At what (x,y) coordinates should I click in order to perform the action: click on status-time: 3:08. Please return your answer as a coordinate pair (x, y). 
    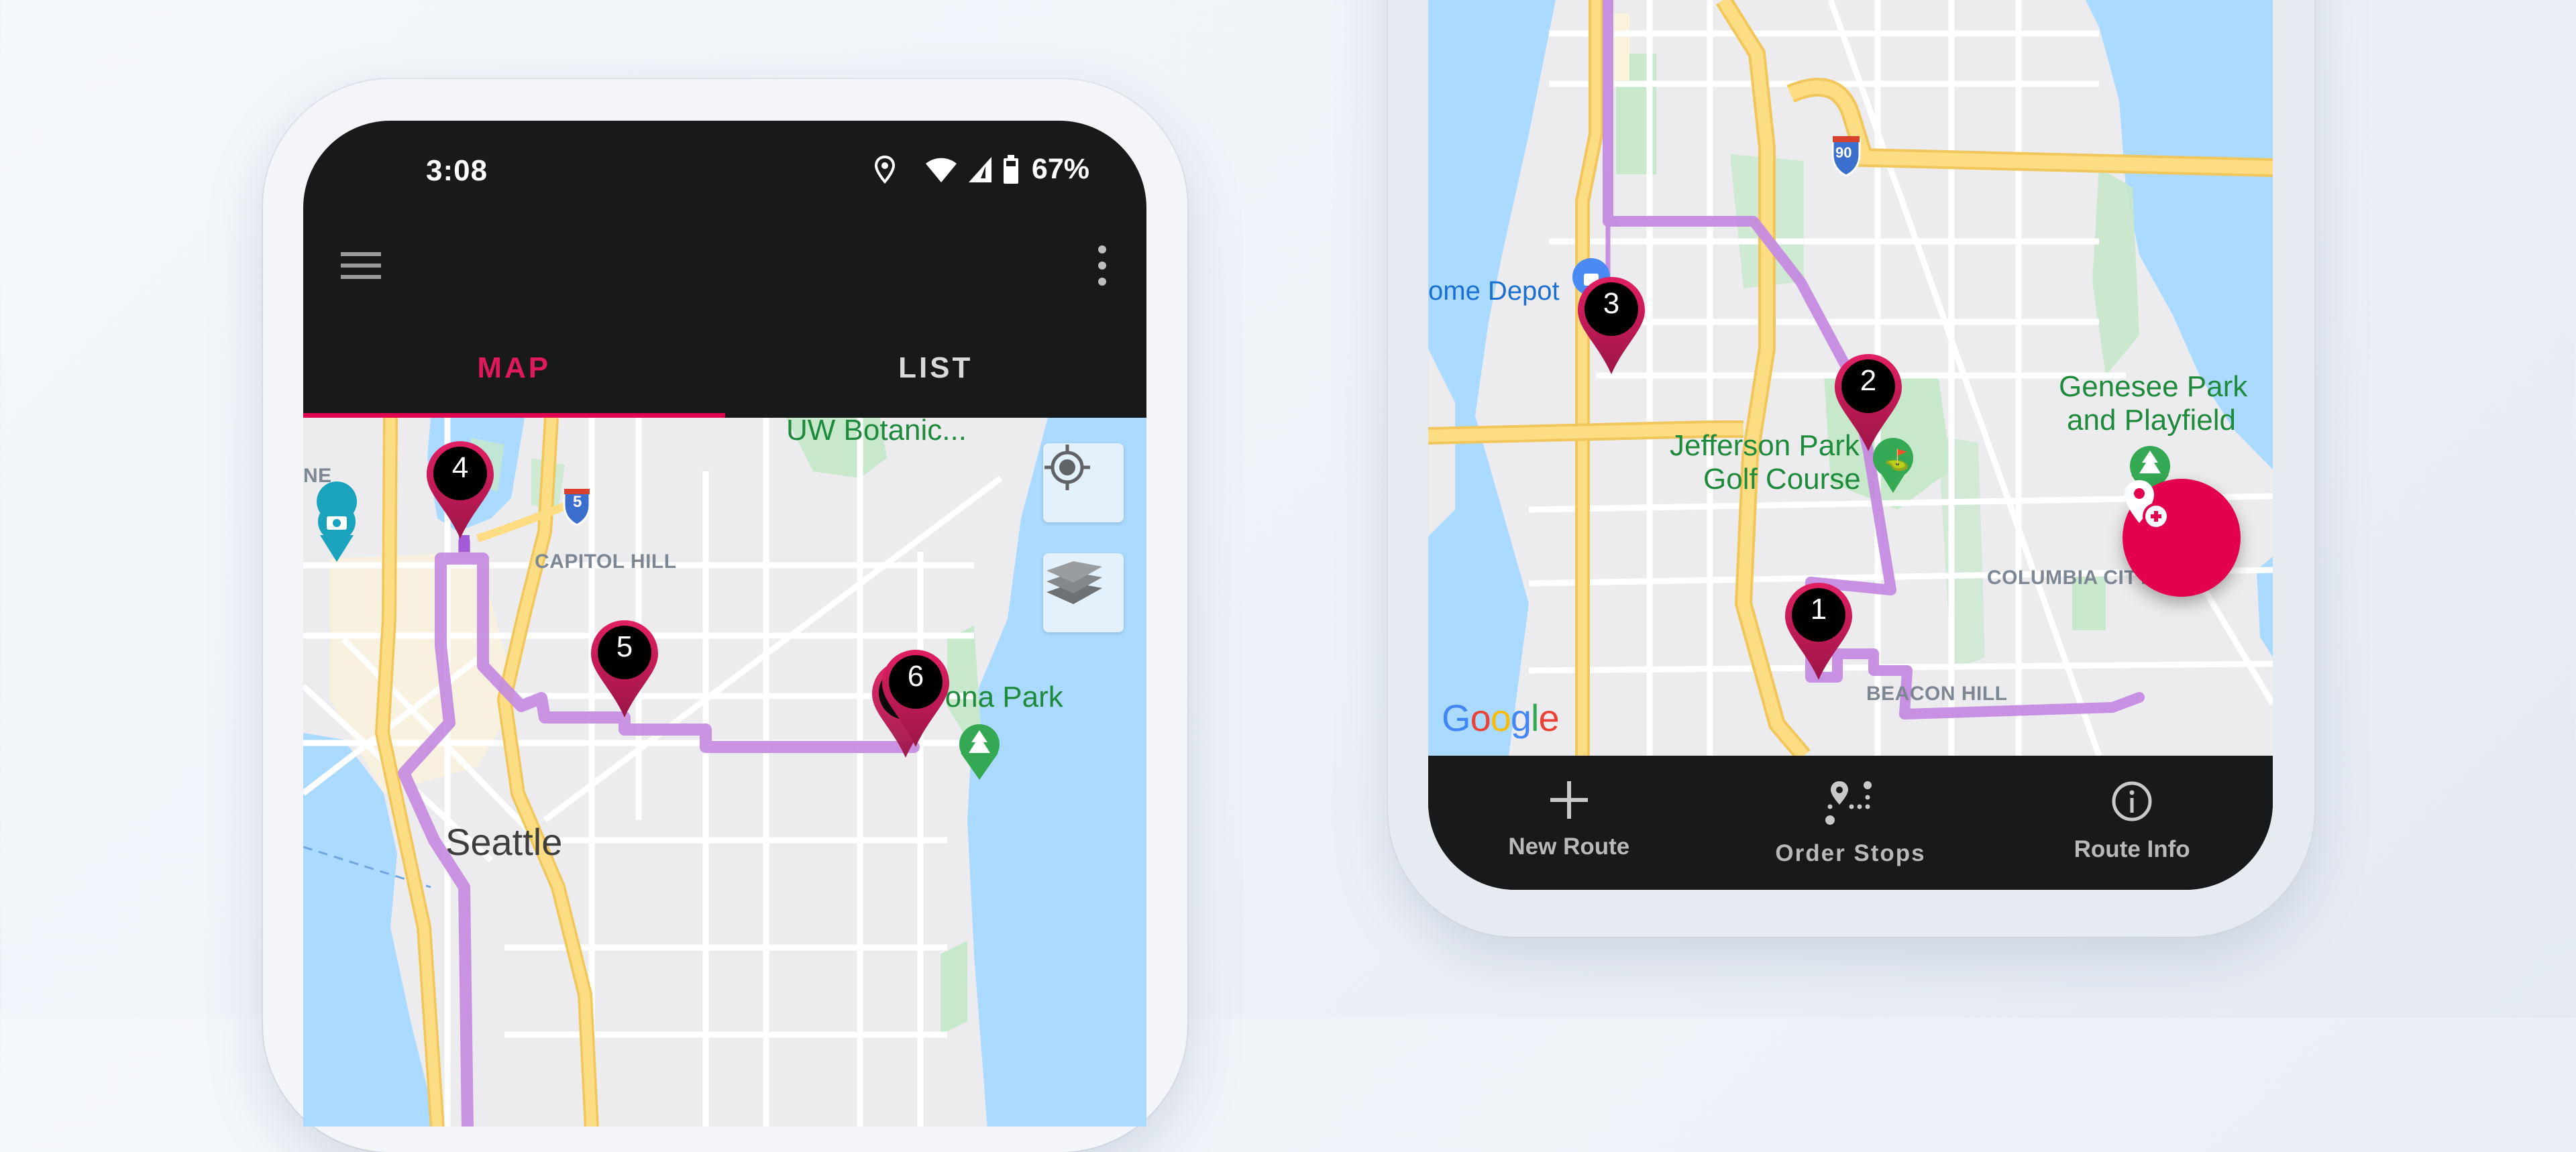
    Looking at the image, I should click on (457, 170).